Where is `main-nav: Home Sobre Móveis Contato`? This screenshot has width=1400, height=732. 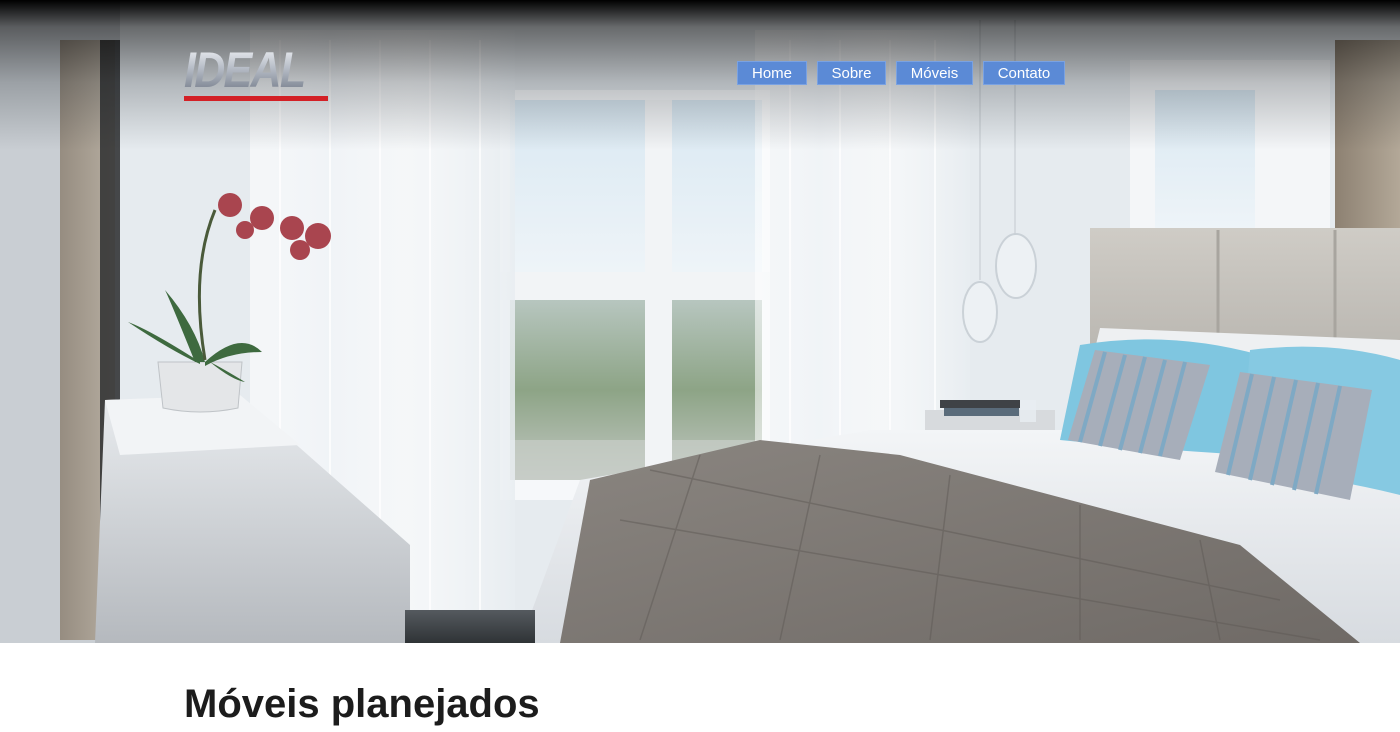 main-nav: Home Sobre Móveis Contato is located at coordinates (901, 73).